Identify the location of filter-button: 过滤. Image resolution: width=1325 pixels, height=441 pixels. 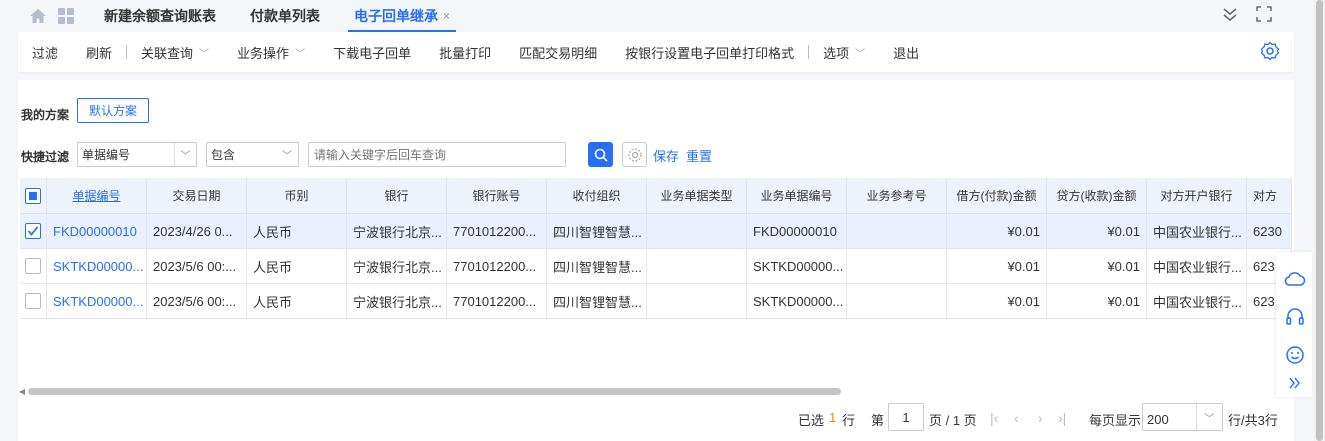
(45, 52).